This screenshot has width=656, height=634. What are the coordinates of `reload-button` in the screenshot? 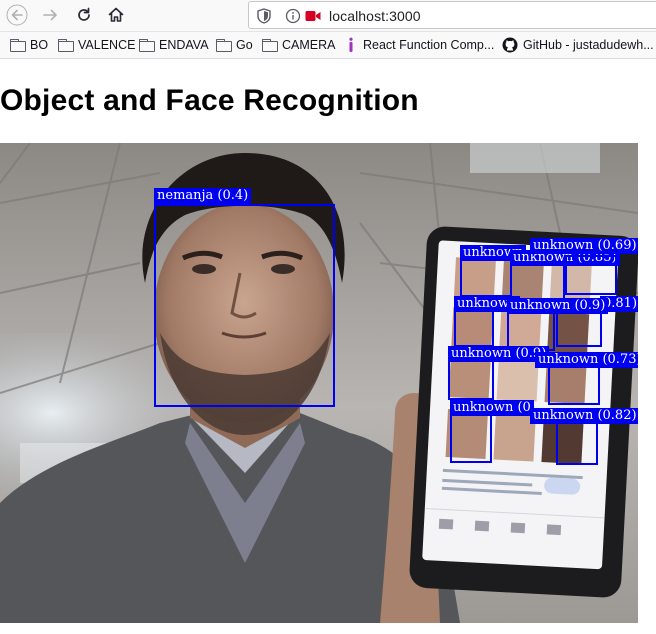 It's located at (84, 15).